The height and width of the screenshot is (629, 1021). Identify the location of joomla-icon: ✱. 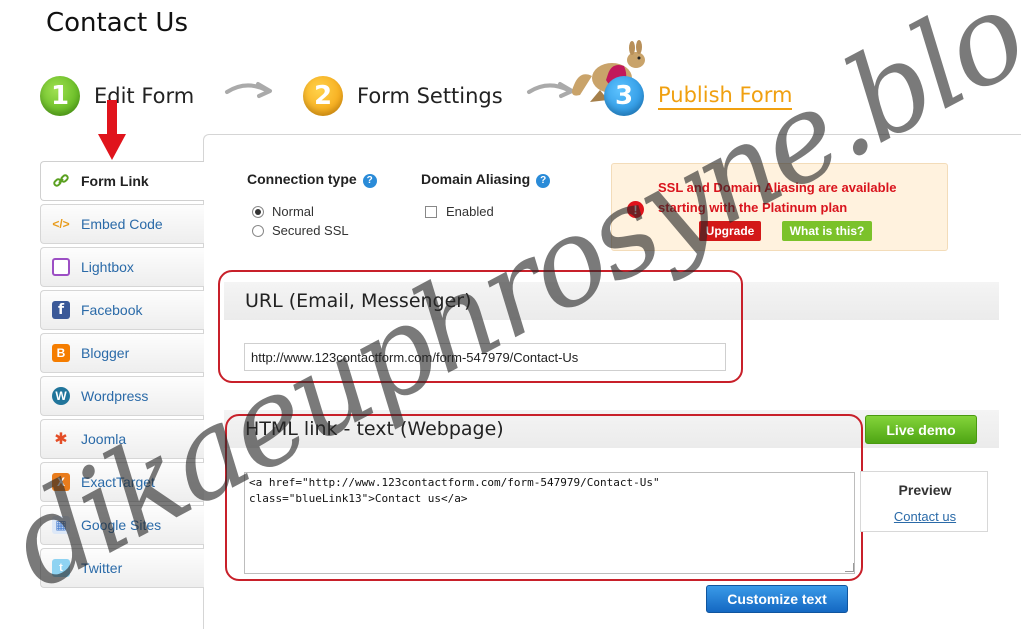
(61, 439).